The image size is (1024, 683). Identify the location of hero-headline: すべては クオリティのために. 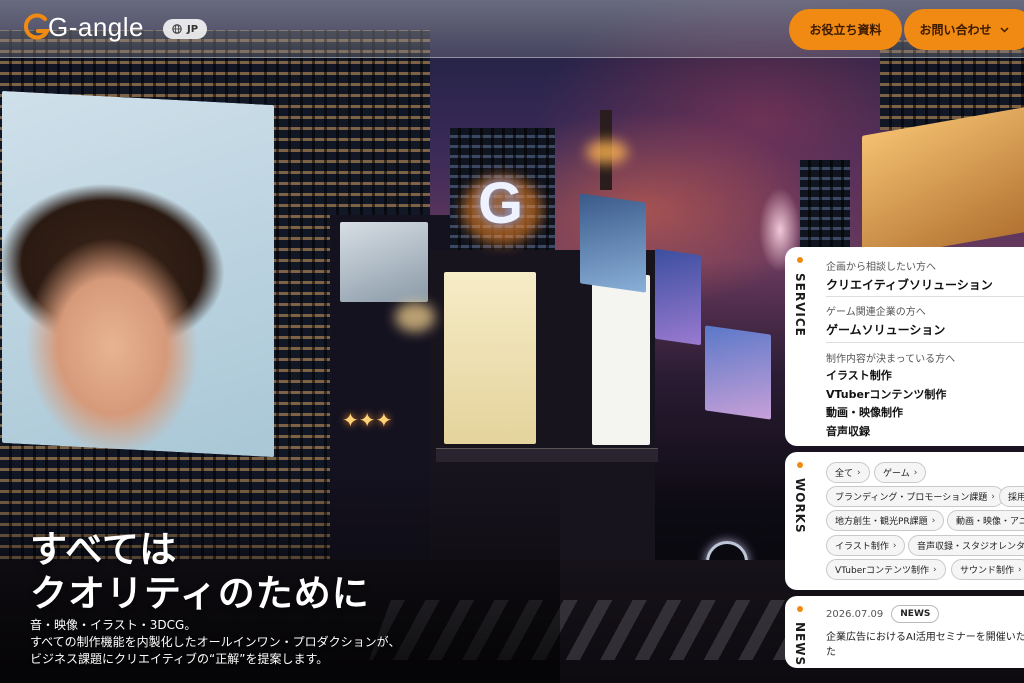
(200, 572).